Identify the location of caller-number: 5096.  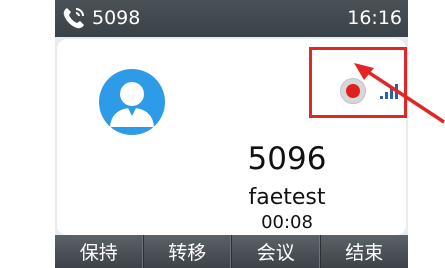
(287, 159).